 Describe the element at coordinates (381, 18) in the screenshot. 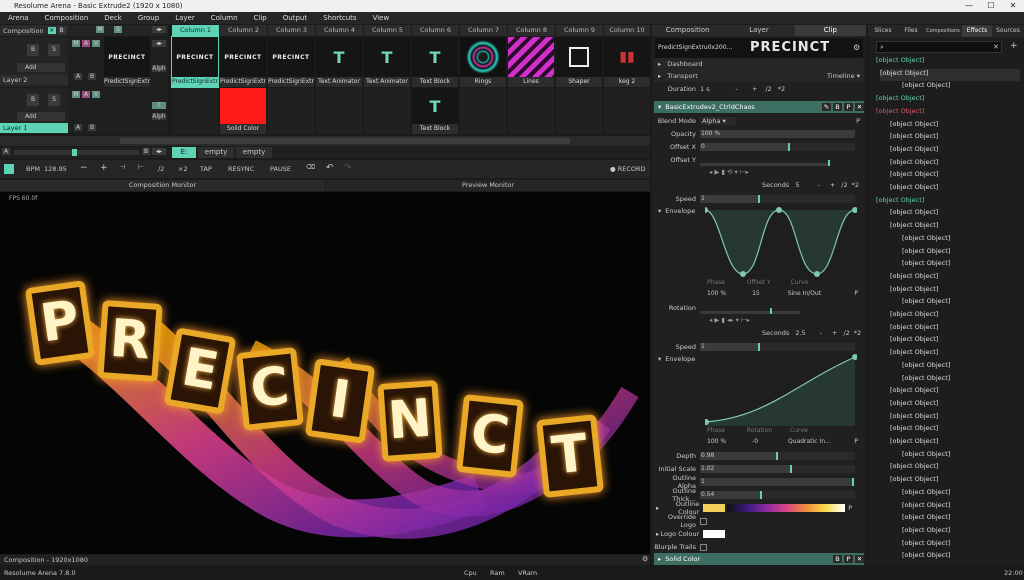

I see `menu-view: View` at that location.